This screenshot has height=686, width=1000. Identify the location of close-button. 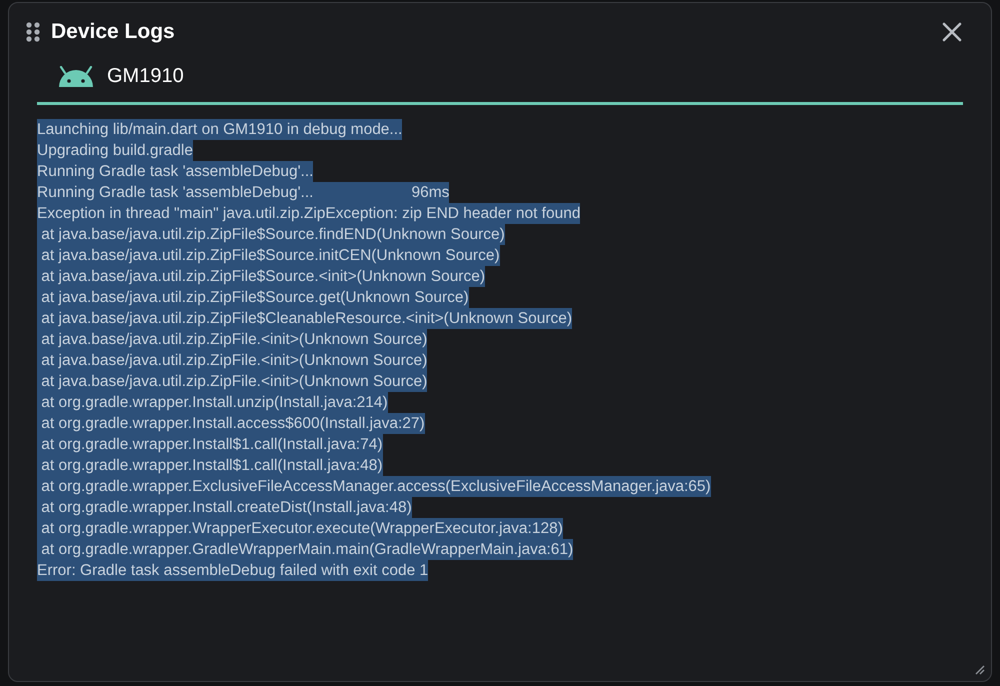
(952, 32).